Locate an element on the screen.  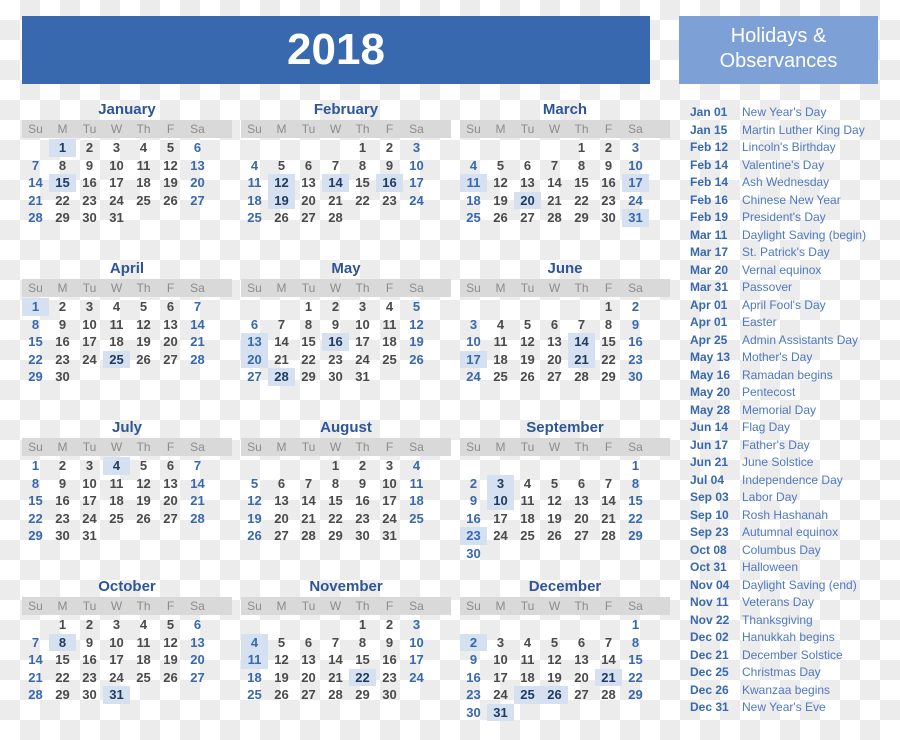
weekday-label: M is located at coordinates (62, 606).